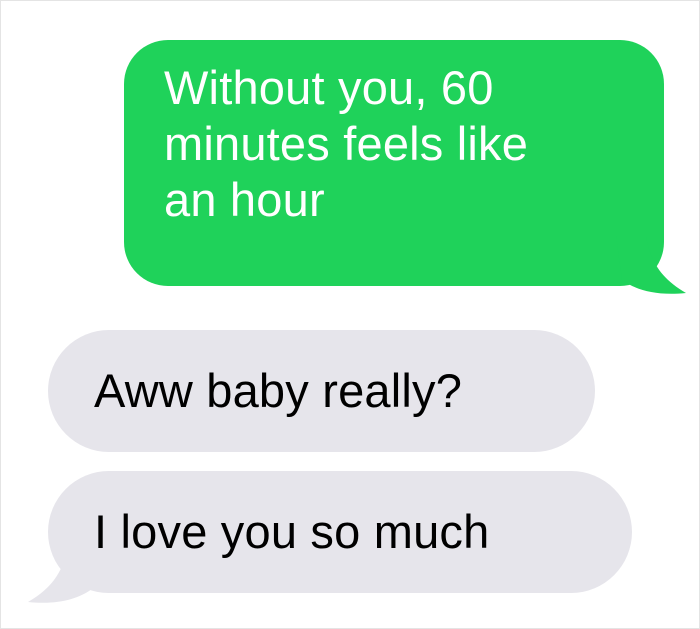  Describe the element at coordinates (651, 265) in the screenshot. I see `sent-bubble-tail` at that location.